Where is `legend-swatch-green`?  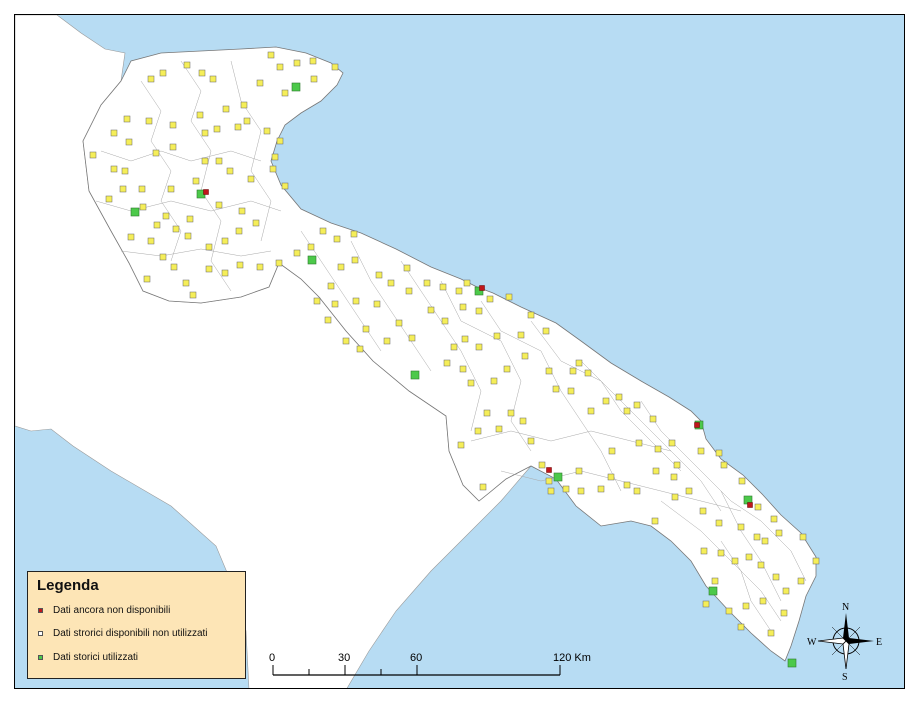 legend-swatch-green is located at coordinates (40, 657).